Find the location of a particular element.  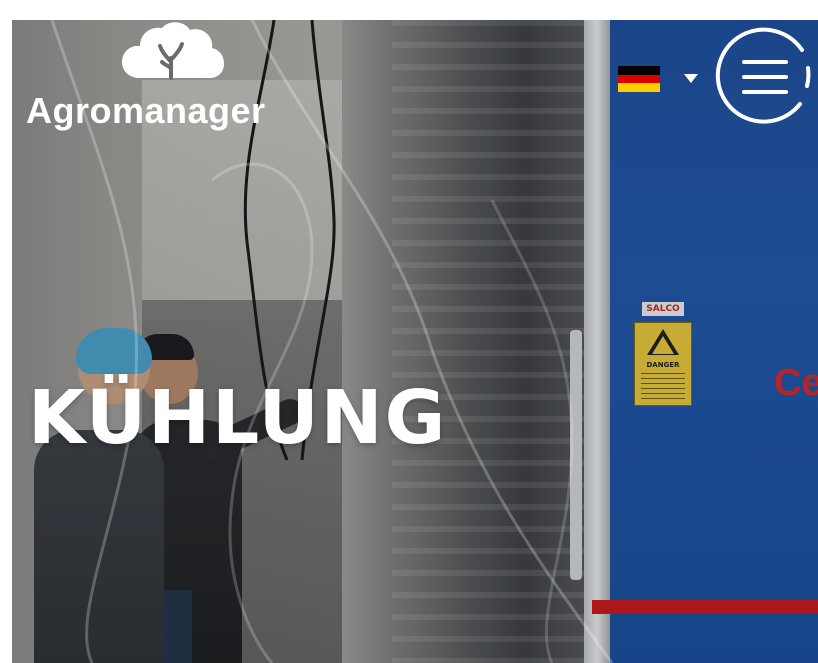

language-selector is located at coordinates (659, 80).